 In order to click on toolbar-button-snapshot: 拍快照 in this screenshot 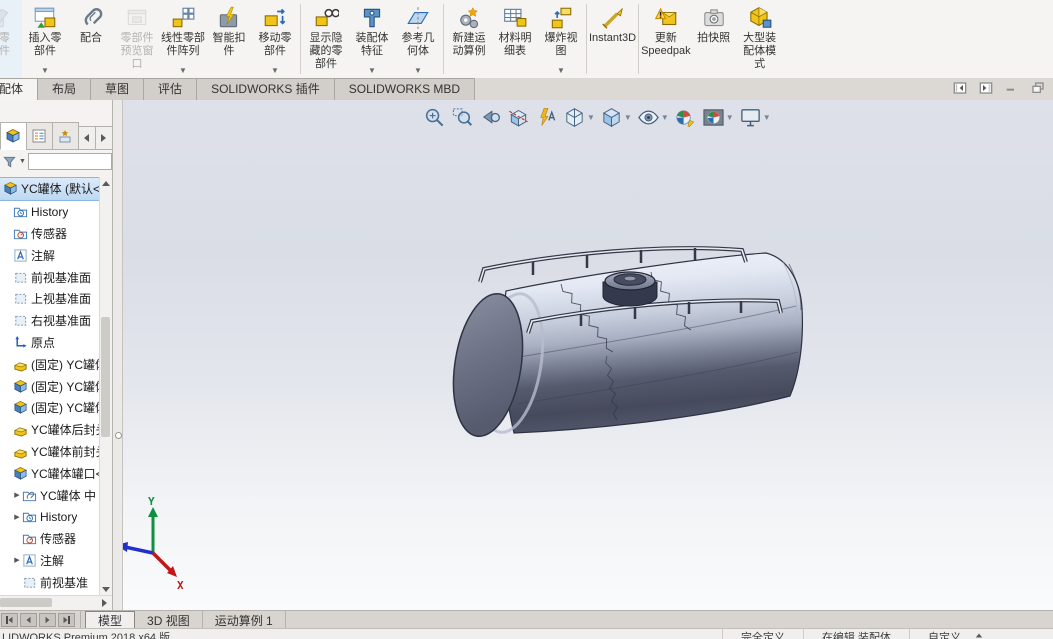, I will do `click(714, 39)`.